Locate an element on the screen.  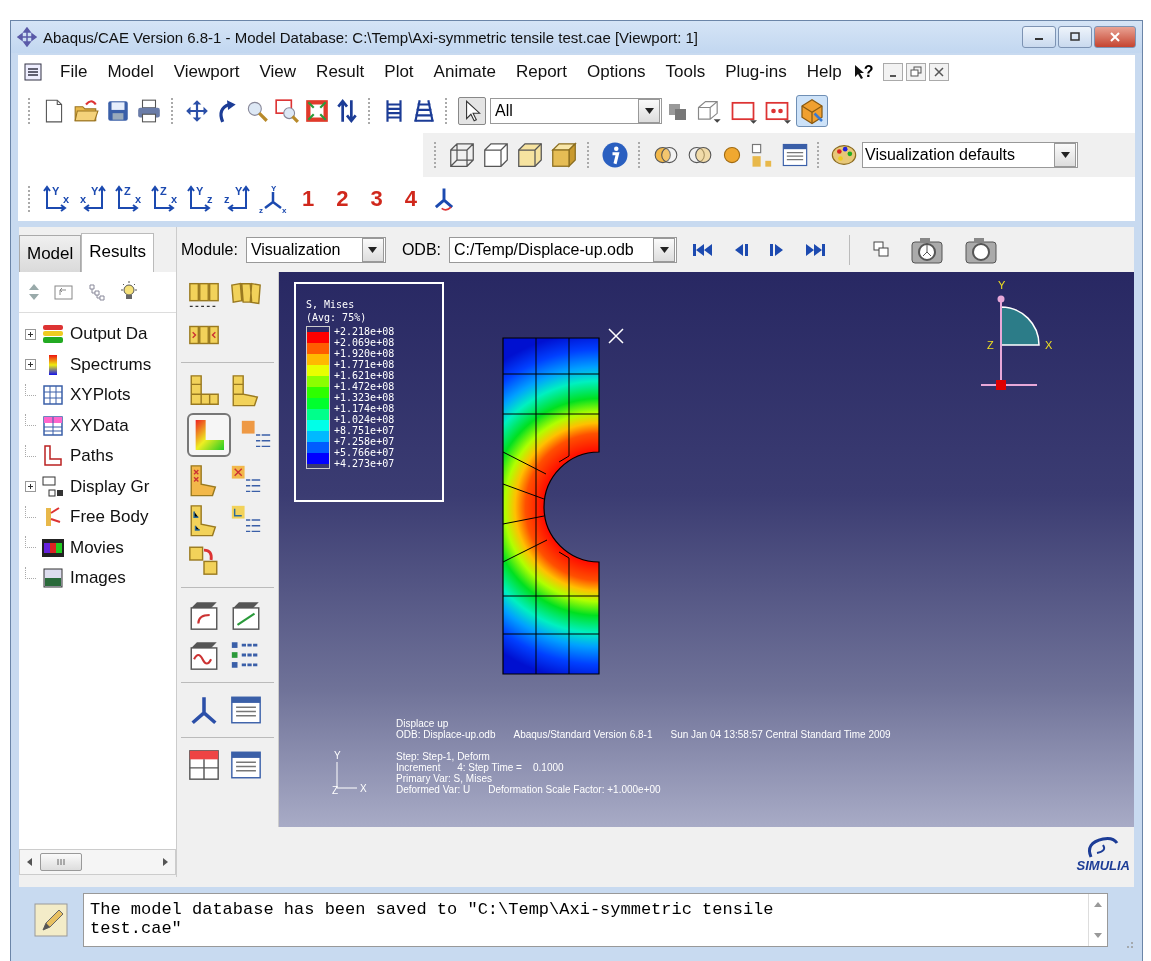
image-frame-icon is located at coordinates (53, 578).